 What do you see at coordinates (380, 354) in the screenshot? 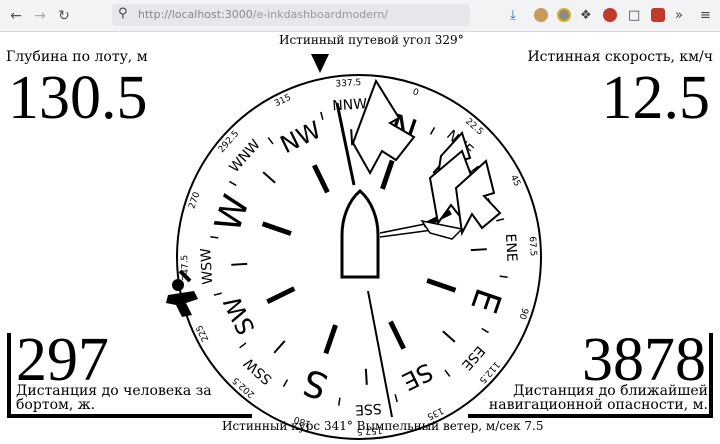
I see `heading-line-aft` at bounding box center [380, 354].